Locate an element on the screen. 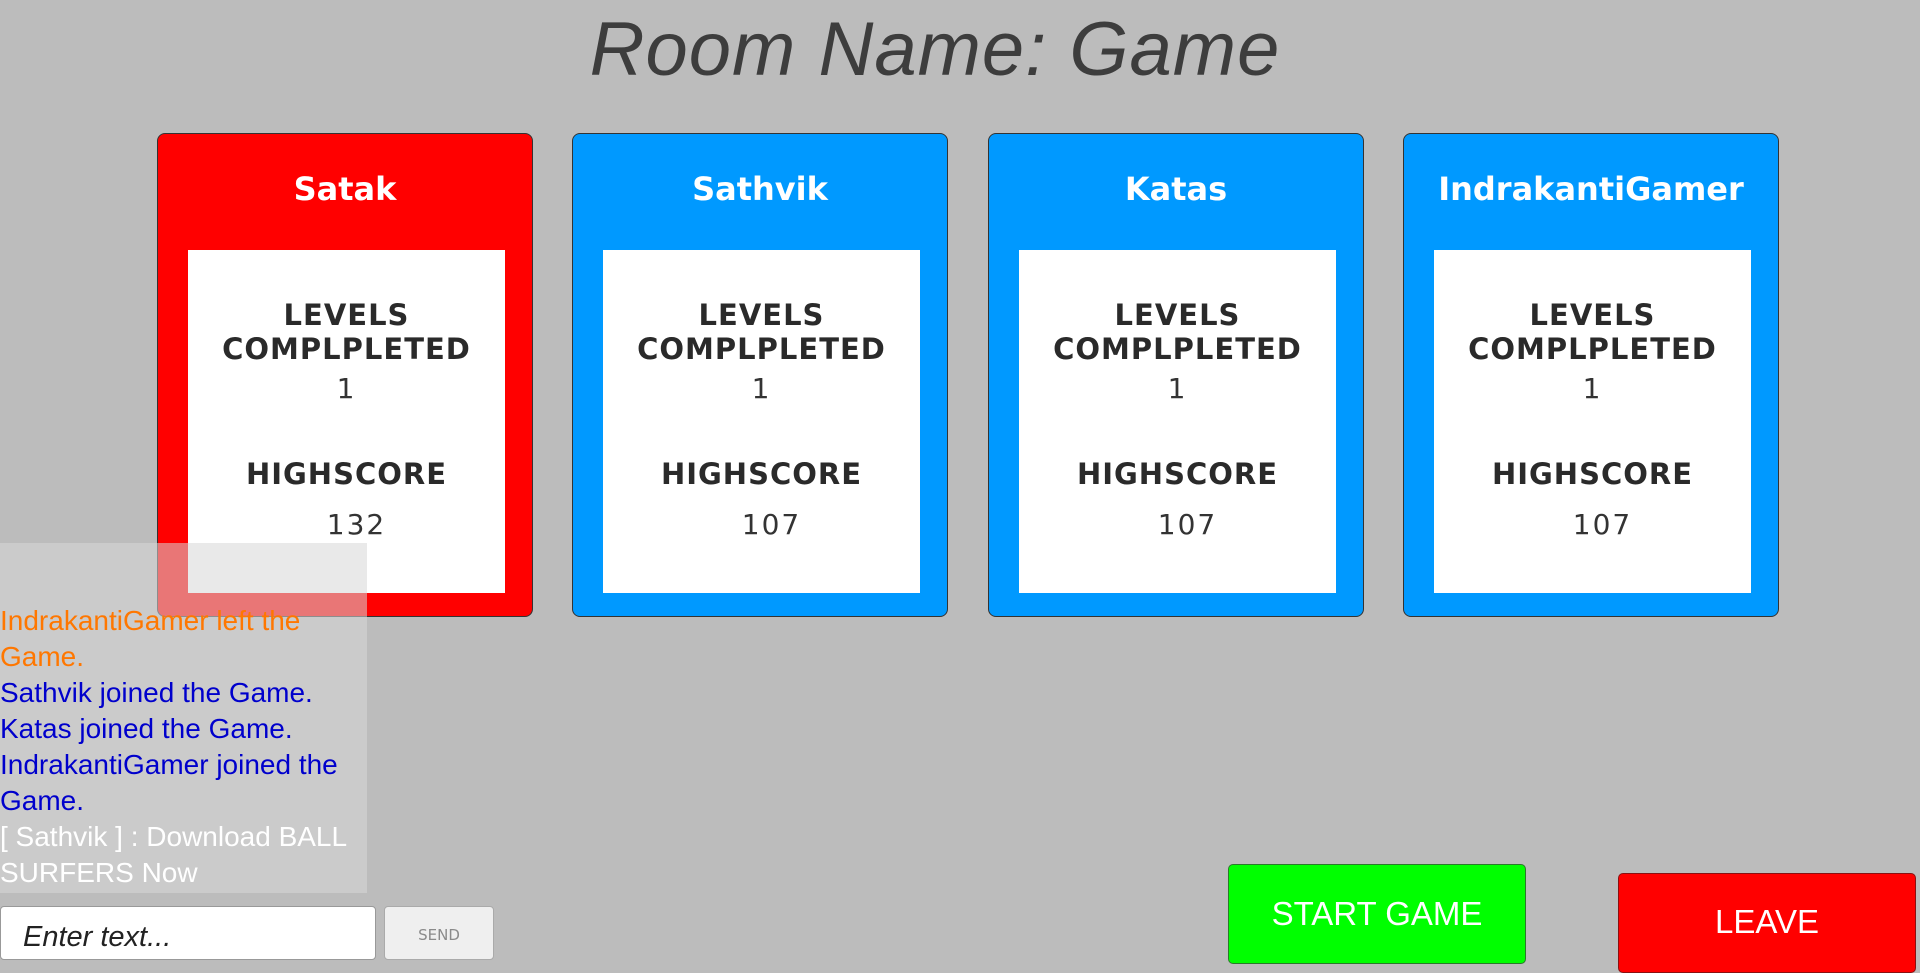  chat-message: IndrakantiGamer left the Game. is located at coordinates (150, 638).